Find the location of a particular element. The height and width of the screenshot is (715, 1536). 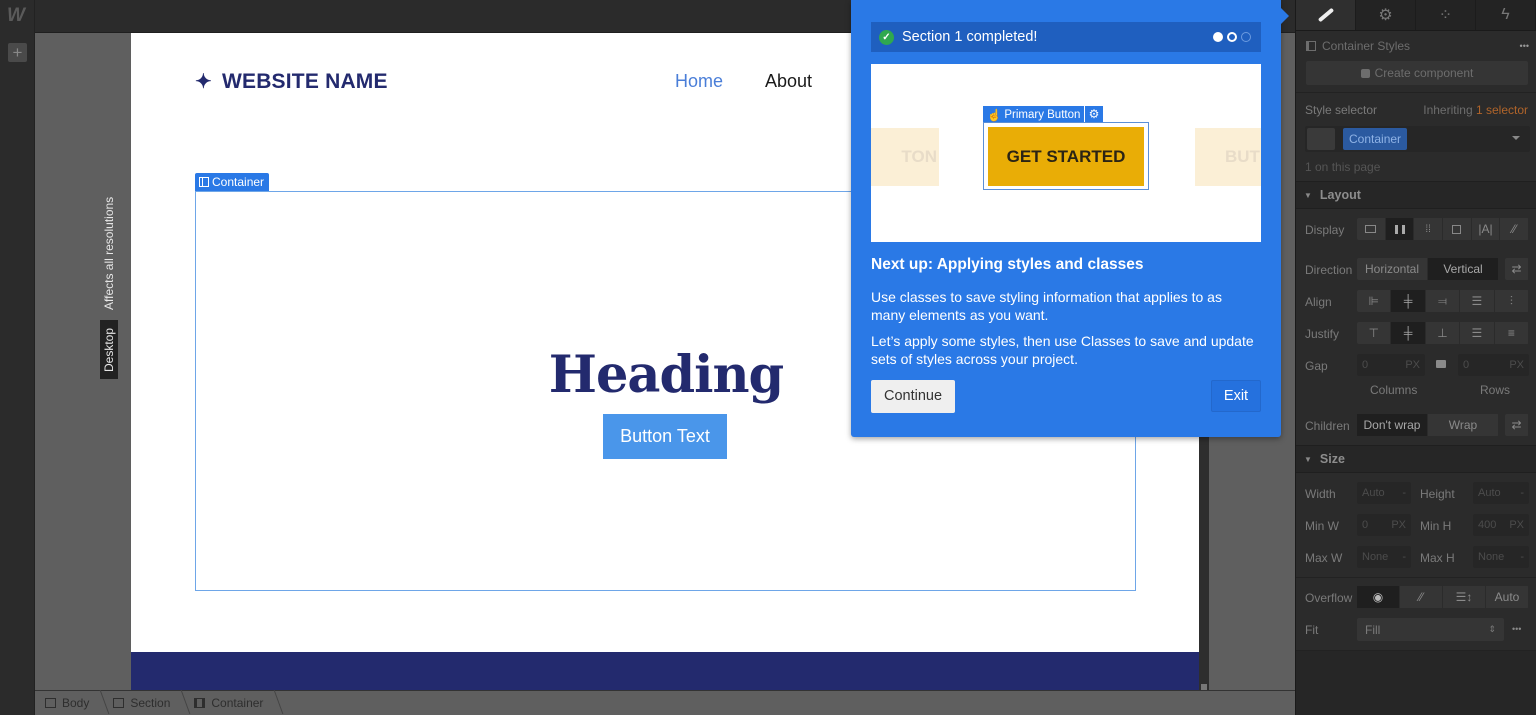

container-selection-tag: Container is located at coordinates (232, 182).